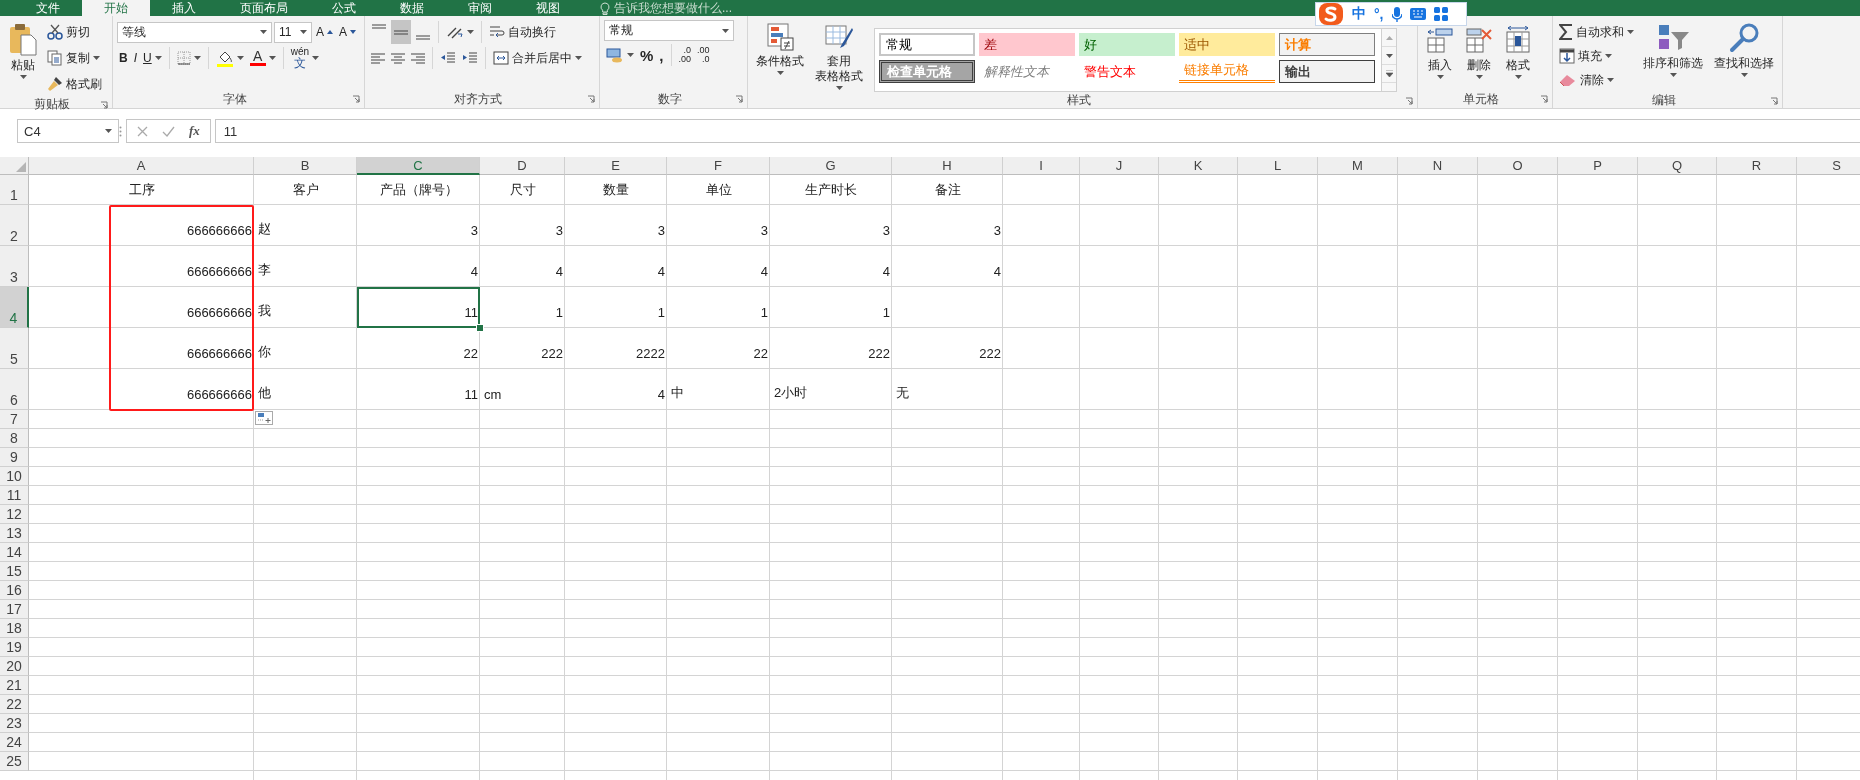 The height and width of the screenshot is (780, 1860). I want to click on punctuation-mode-label: °,, so click(1379, 14).